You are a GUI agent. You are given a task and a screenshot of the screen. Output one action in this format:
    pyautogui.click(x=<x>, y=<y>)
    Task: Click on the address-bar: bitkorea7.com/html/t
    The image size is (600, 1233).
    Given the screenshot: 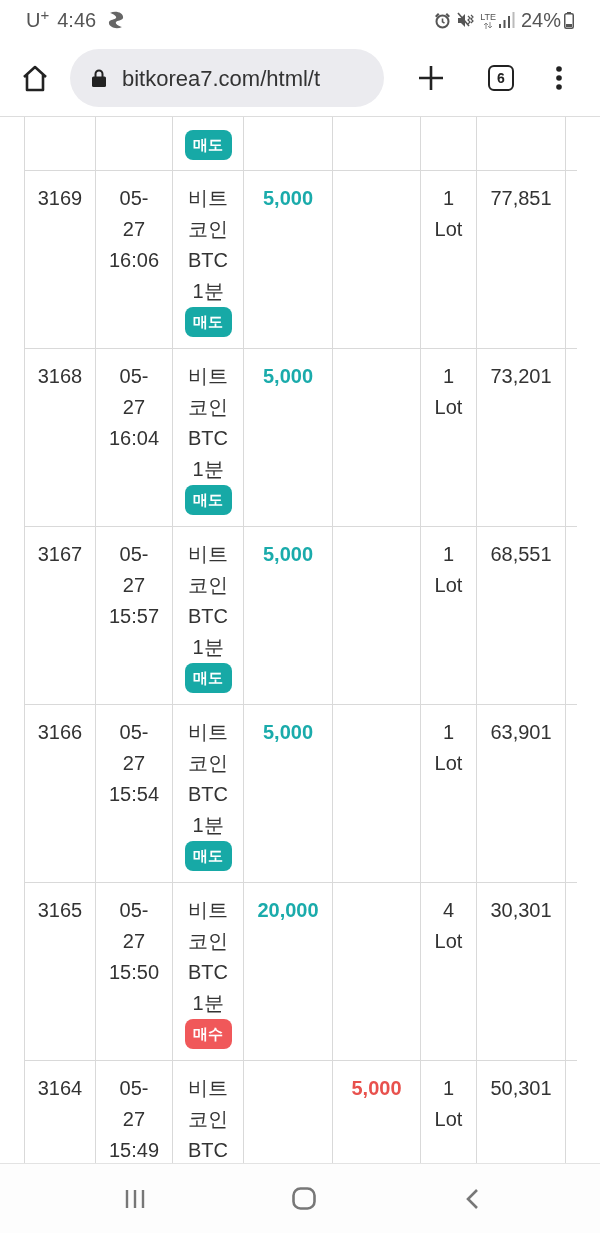 What is the action you would take?
    pyautogui.click(x=227, y=78)
    